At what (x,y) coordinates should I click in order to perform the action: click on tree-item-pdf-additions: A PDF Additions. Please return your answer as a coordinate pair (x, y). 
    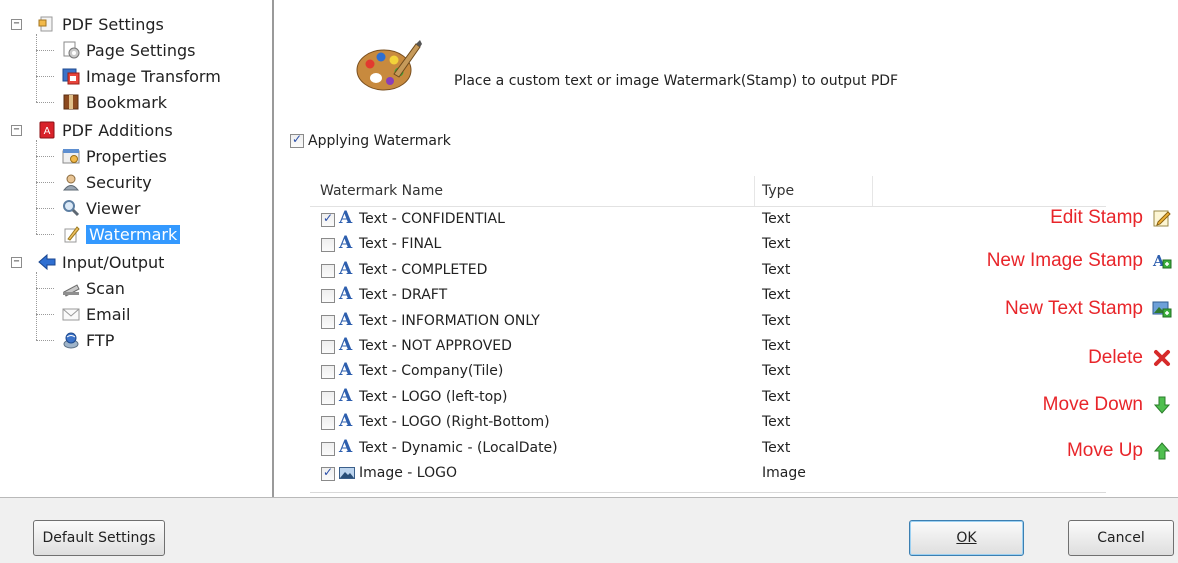
    Looking at the image, I should click on (105, 130).